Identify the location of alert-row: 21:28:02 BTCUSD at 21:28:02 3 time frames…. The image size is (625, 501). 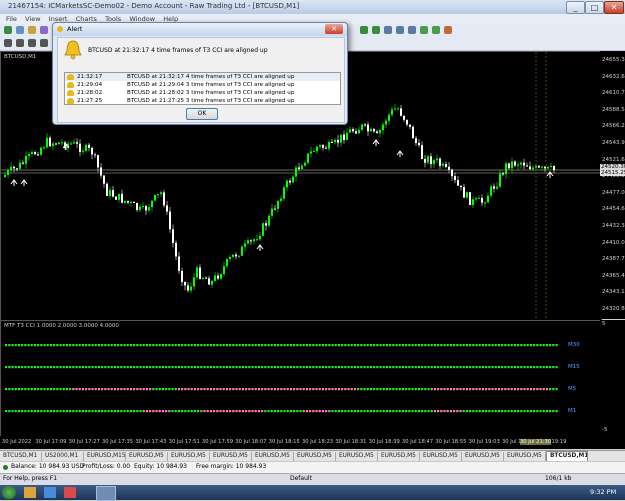
(202, 93).